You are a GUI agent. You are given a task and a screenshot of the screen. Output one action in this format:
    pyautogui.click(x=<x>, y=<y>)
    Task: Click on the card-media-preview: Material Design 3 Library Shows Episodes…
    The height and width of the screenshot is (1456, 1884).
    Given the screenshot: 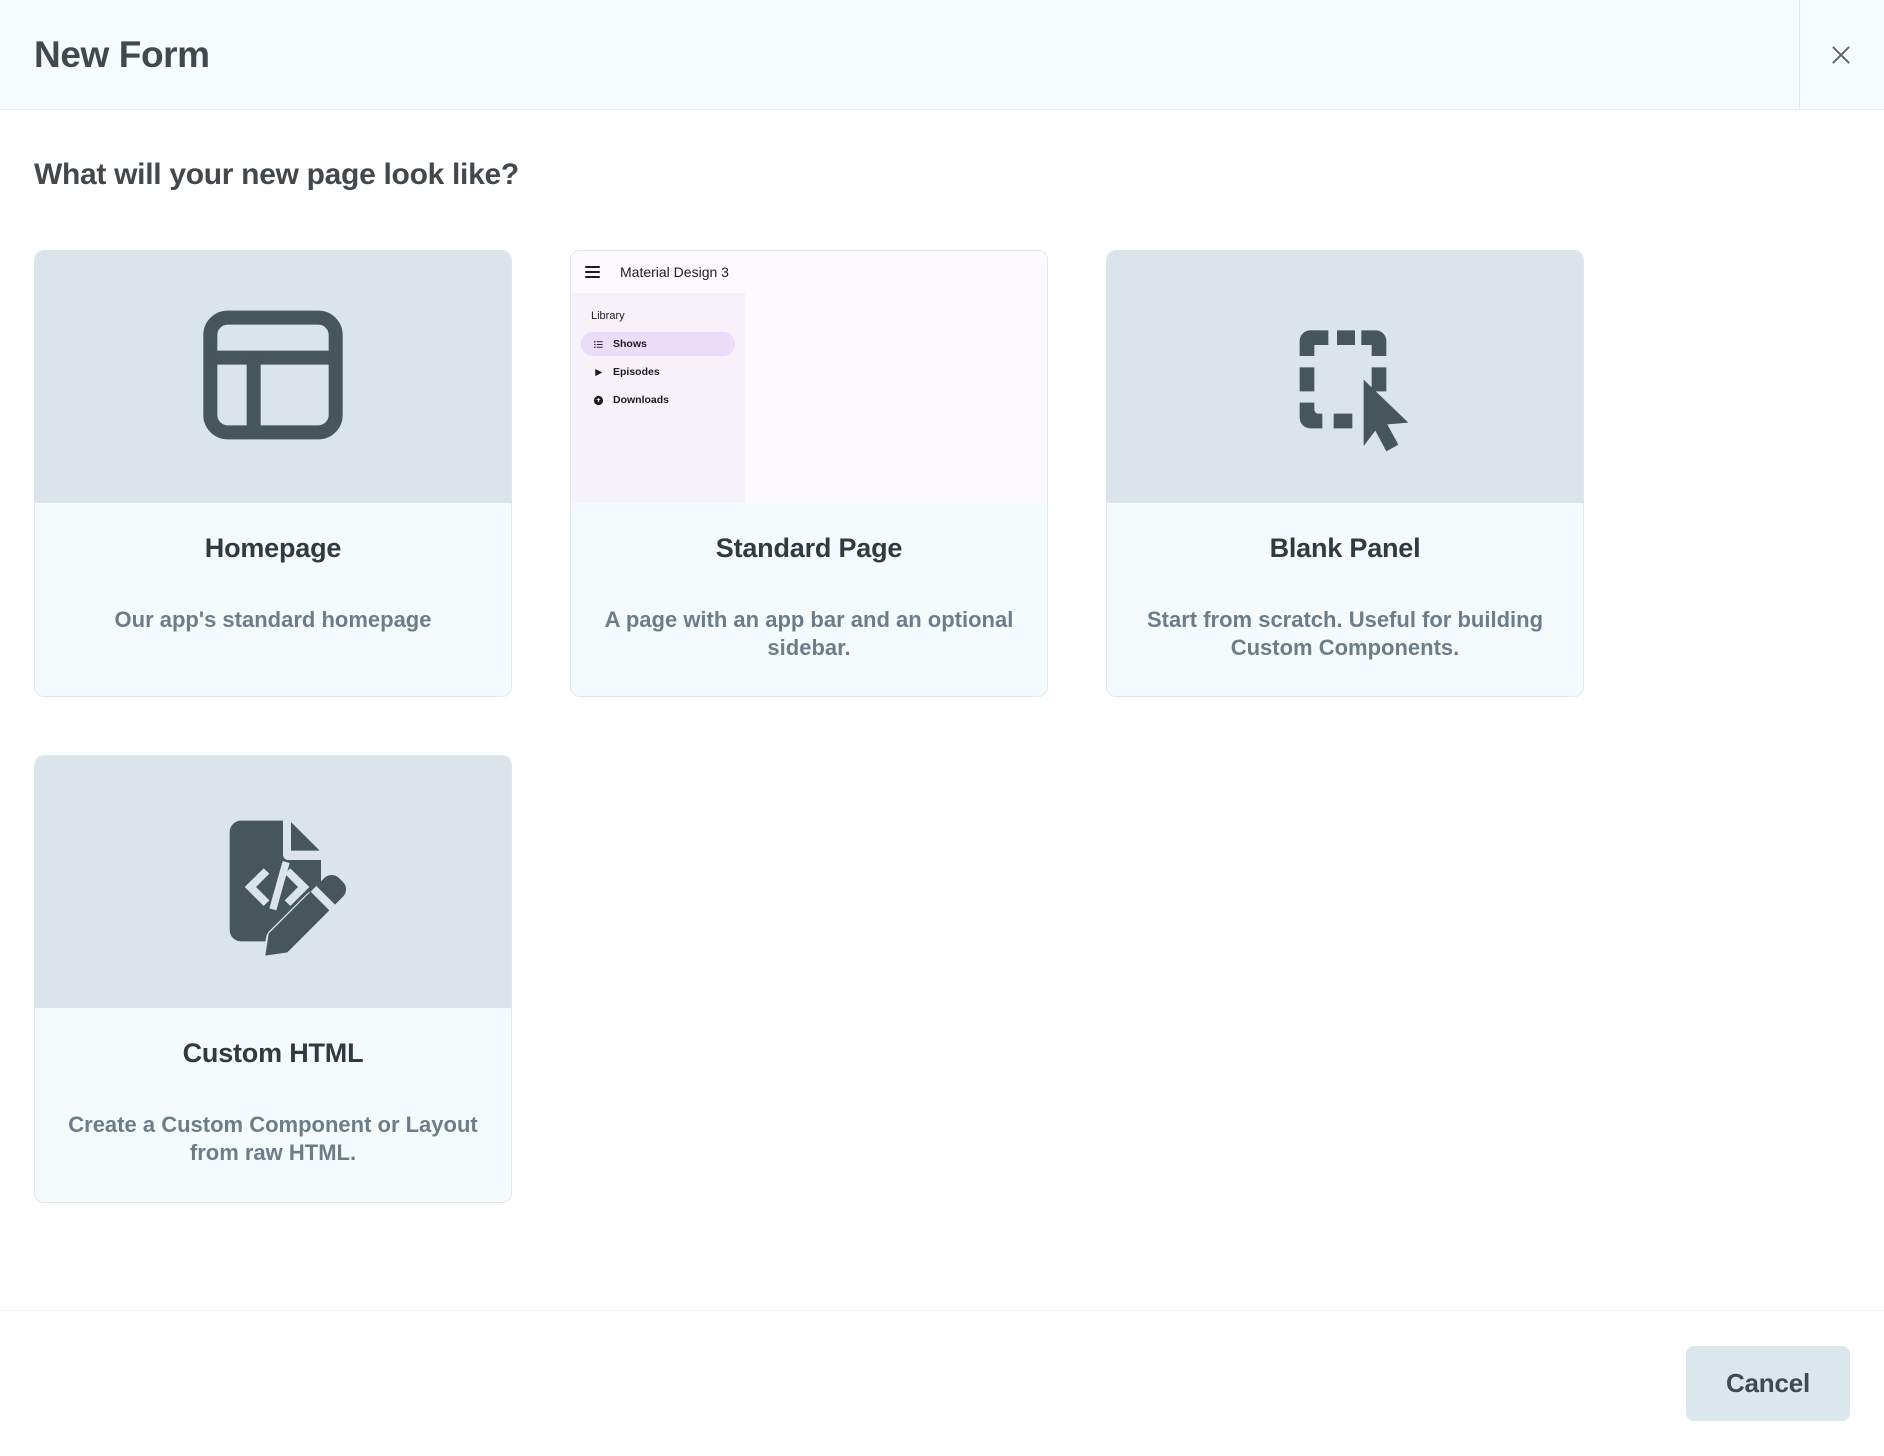 What is the action you would take?
    pyautogui.click(x=809, y=377)
    